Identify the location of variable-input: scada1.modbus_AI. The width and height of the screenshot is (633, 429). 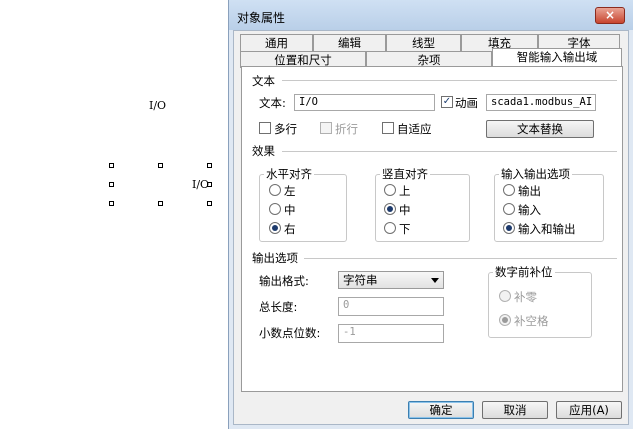
(541, 102).